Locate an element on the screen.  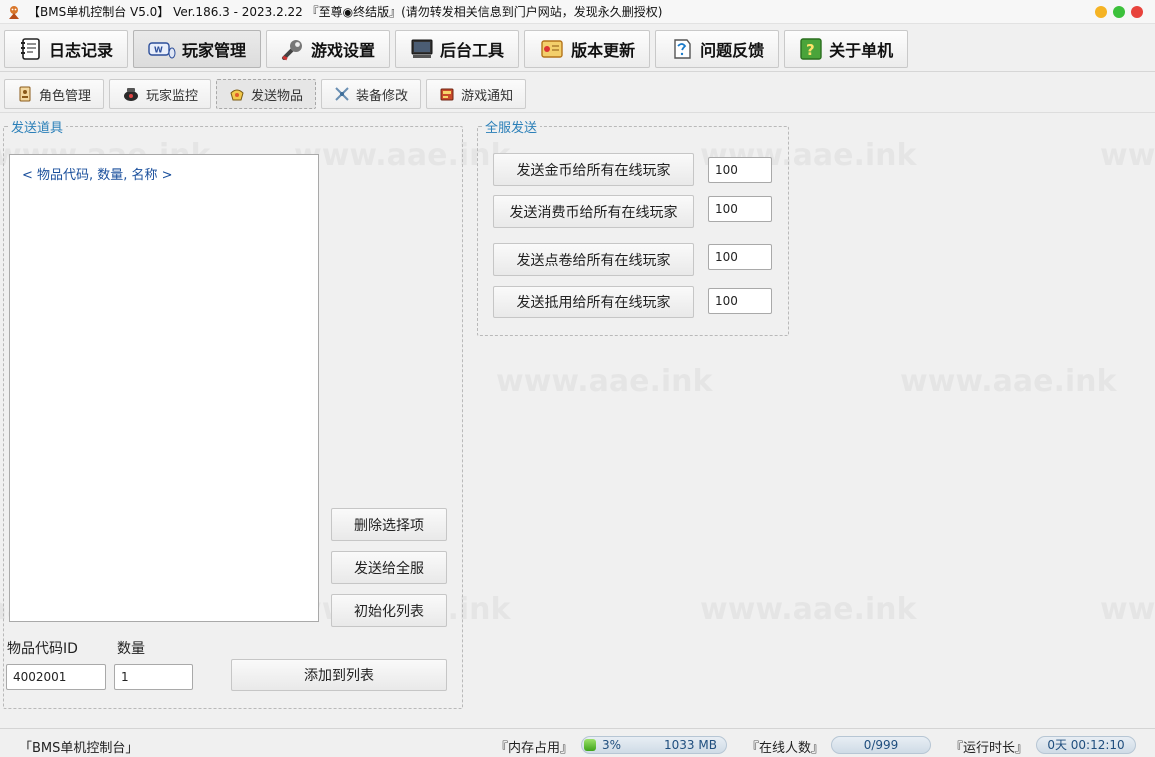
subtab-equipment-label: 装备修改 is located at coordinates (382, 96).